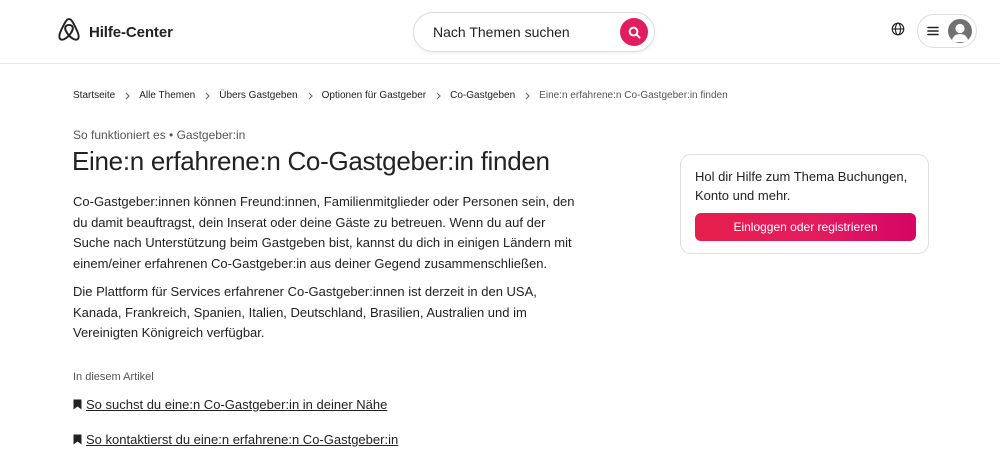  I want to click on breadcrumb-item-home: Startseite, so click(94, 95).